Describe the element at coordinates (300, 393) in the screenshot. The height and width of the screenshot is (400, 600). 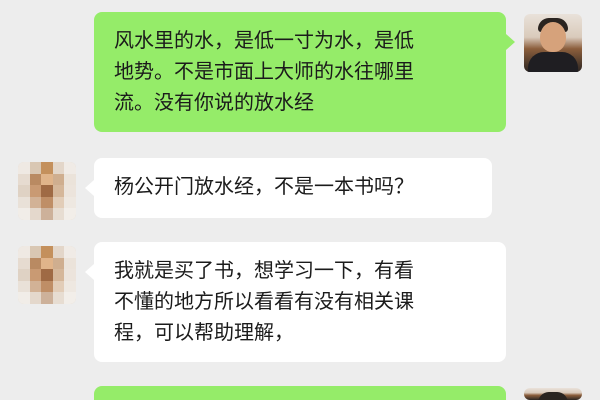
I see `sent-message-bubble` at that location.